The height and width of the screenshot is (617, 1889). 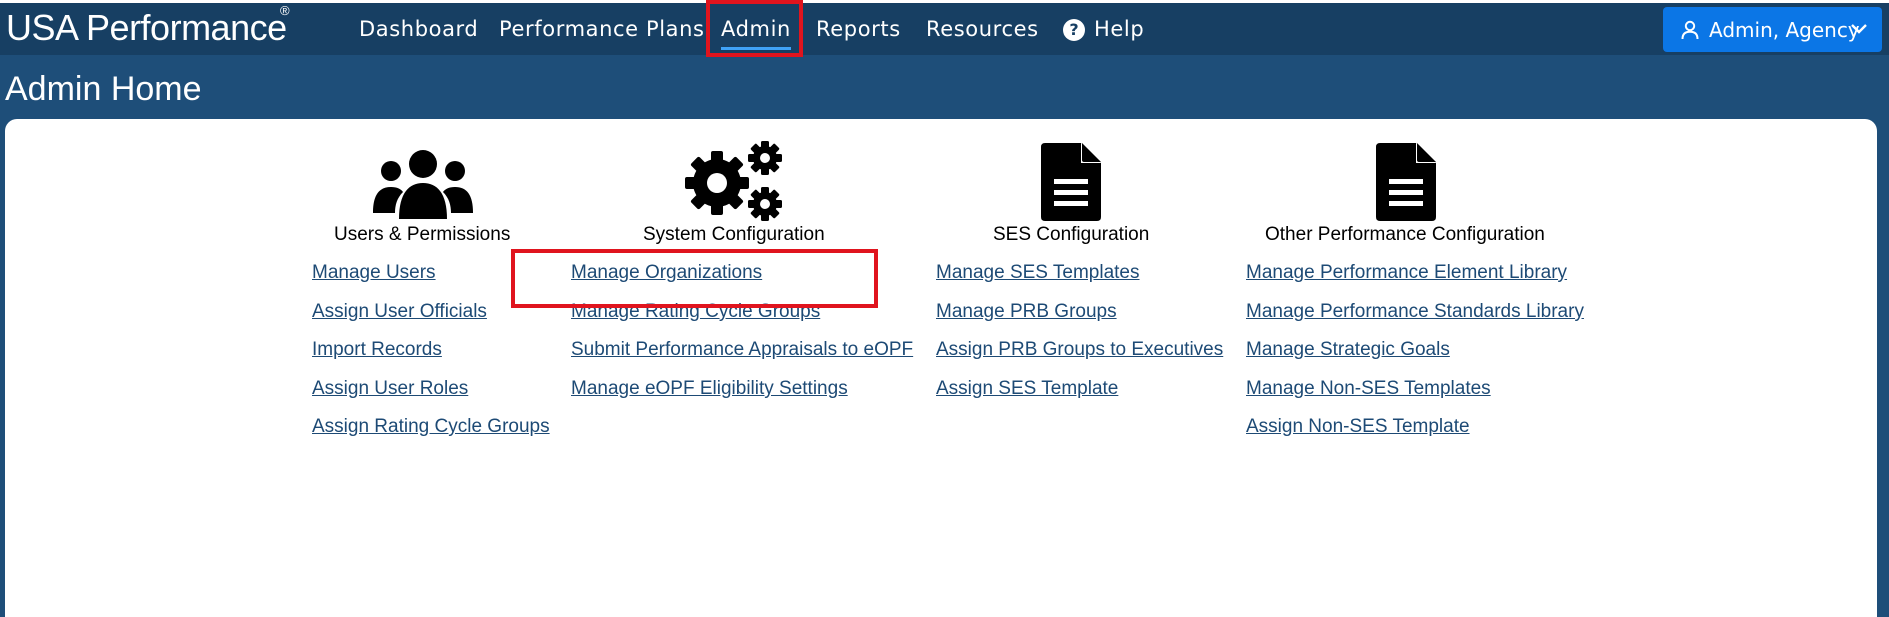 What do you see at coordinates (374, 273) in the screenshot?
I see `link-manage-users: Manage Users` at bounding box center [374, 273].